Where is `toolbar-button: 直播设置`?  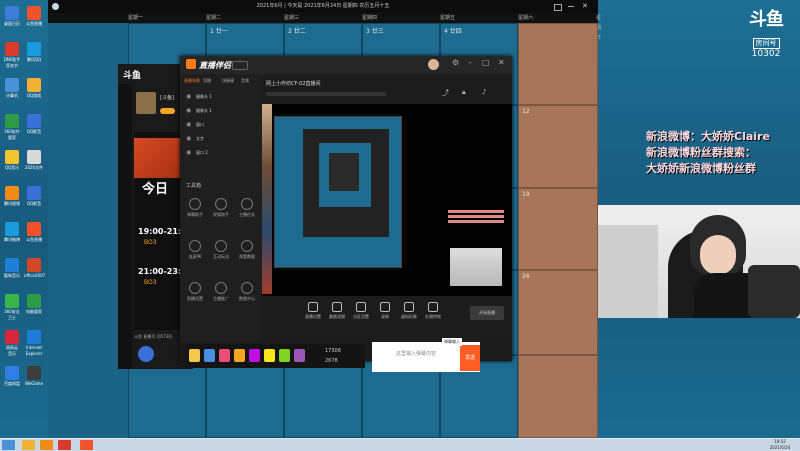
toolbar-button: 直播设置 is located at coordinates (313, 311).